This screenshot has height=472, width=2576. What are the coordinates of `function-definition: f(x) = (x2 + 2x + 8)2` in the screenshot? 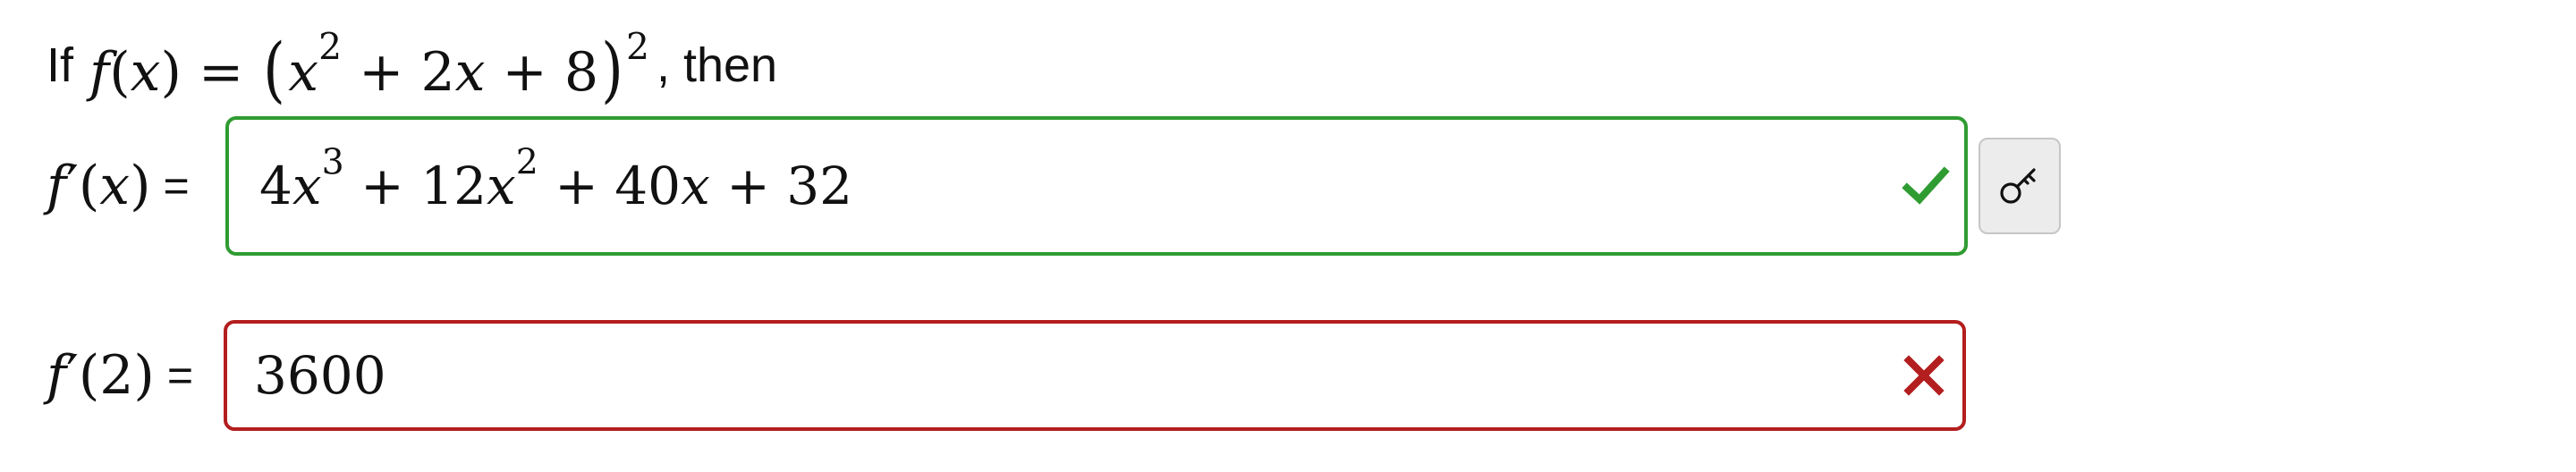 It's located at (369, 67).